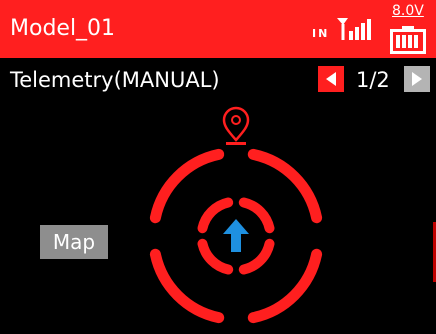 The height and width of the screenshot is (334, 436). I want to click on location-pin-marker, so click(236, 125).